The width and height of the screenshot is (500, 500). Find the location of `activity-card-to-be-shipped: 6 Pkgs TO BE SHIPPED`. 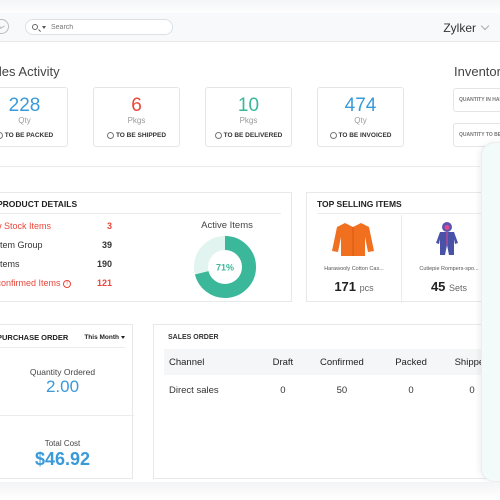

activity-card-to-be-shipped: 6 Pkgs TO BE SHIPPED is located at coordinates (136, 117).